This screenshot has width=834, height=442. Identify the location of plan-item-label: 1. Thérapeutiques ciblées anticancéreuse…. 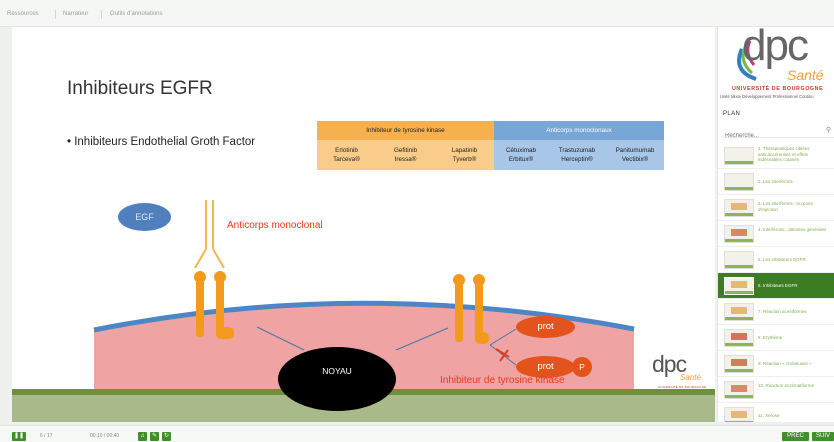
(784, 154).